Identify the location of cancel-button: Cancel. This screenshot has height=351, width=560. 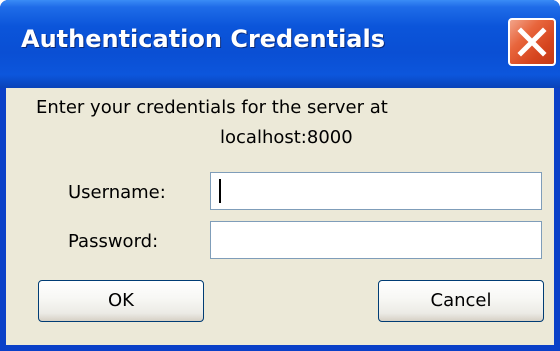
(461, 301).